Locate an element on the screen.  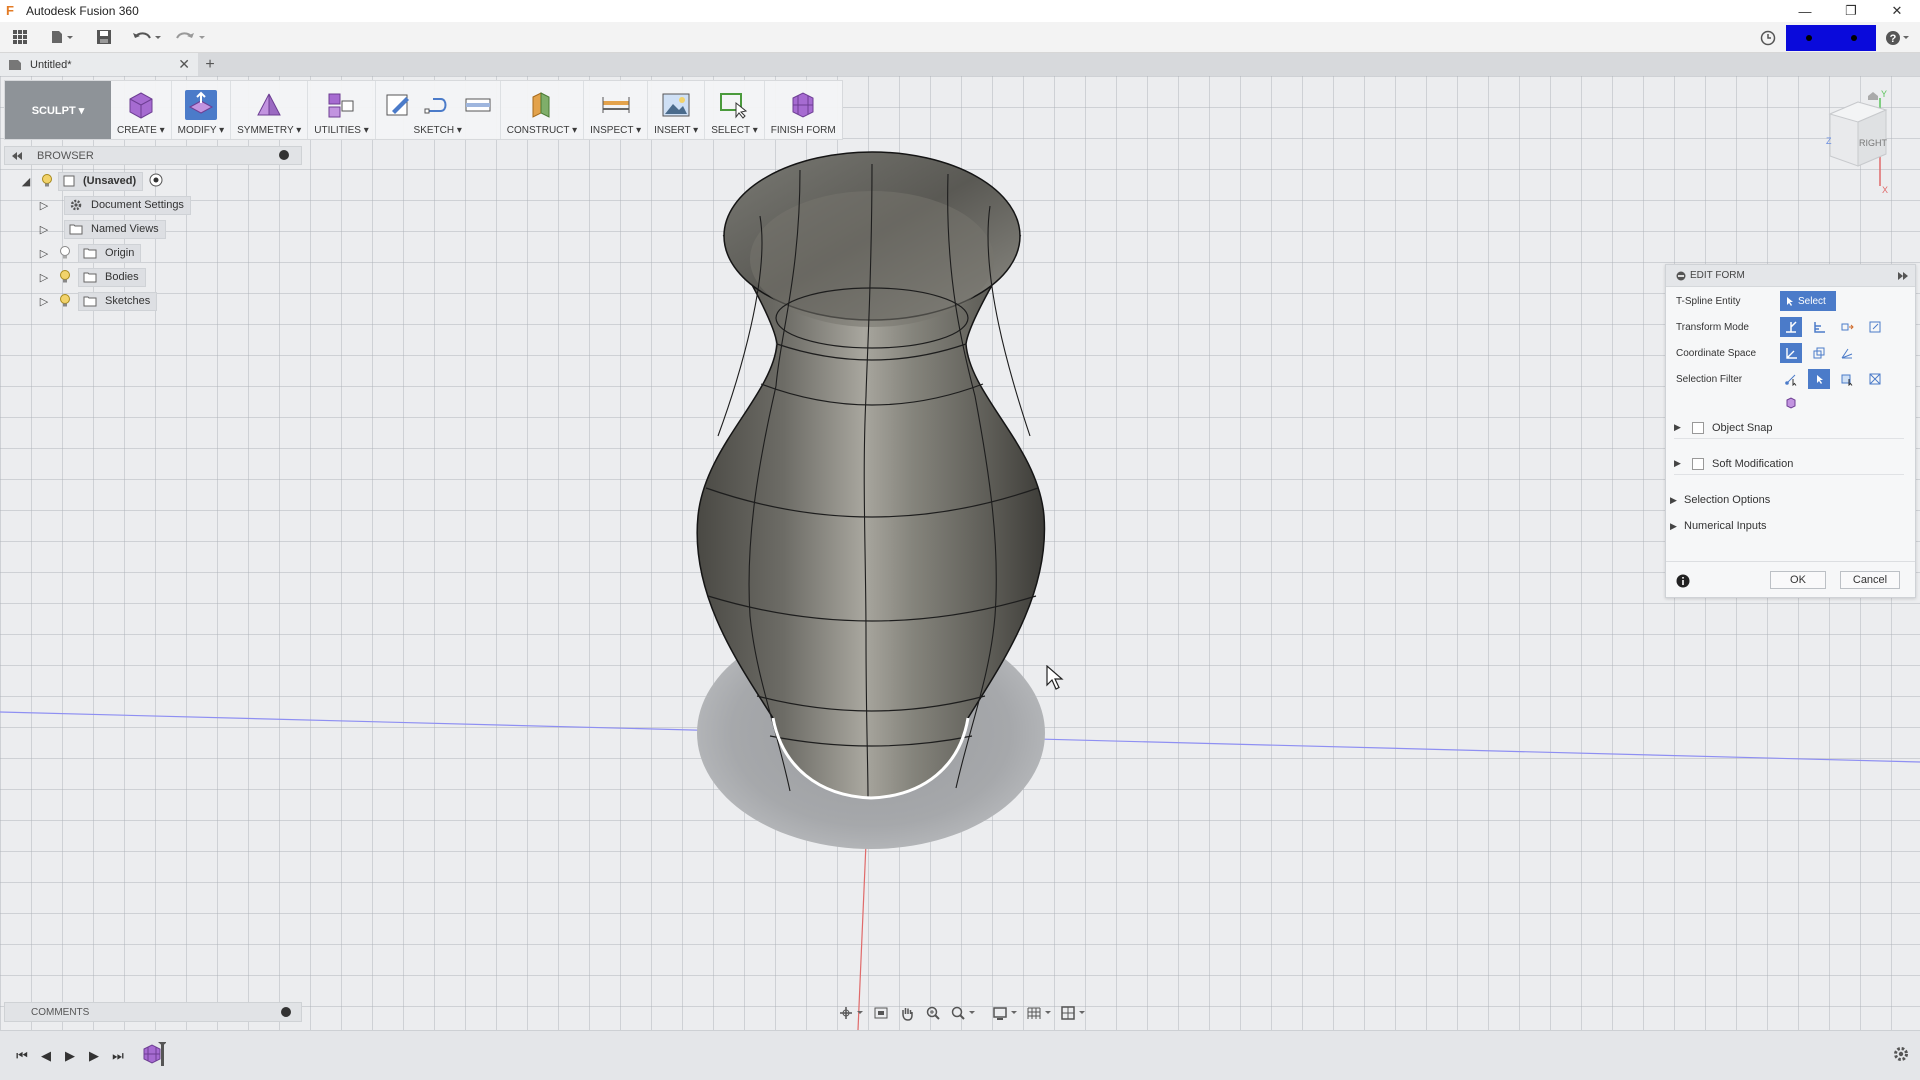
browser-item-origin: ▷ Origin is located at coordinates (153, 253).